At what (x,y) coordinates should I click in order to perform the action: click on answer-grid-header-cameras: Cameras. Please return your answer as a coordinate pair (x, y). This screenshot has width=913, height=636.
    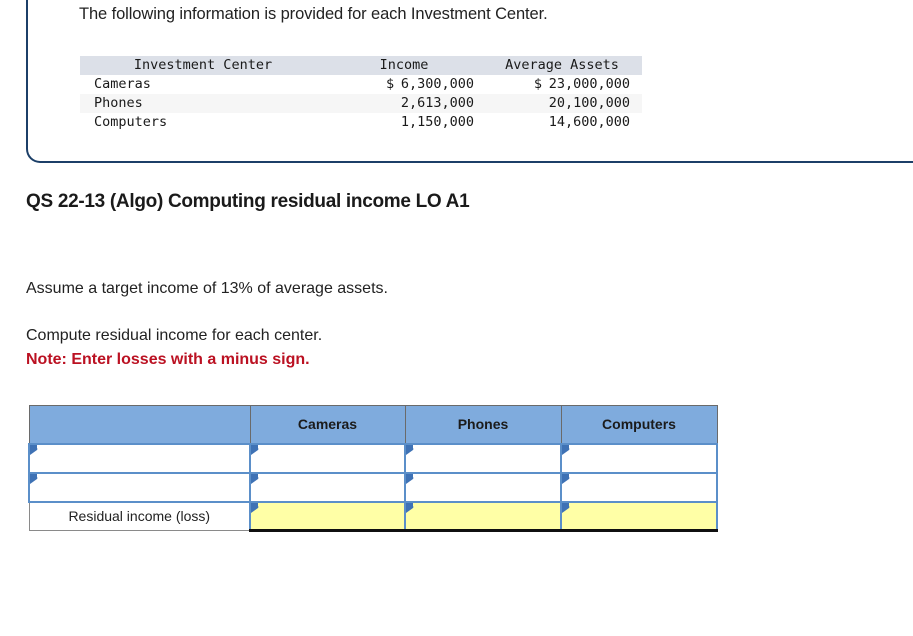
    Looking at the image, I should click on (327, 424).